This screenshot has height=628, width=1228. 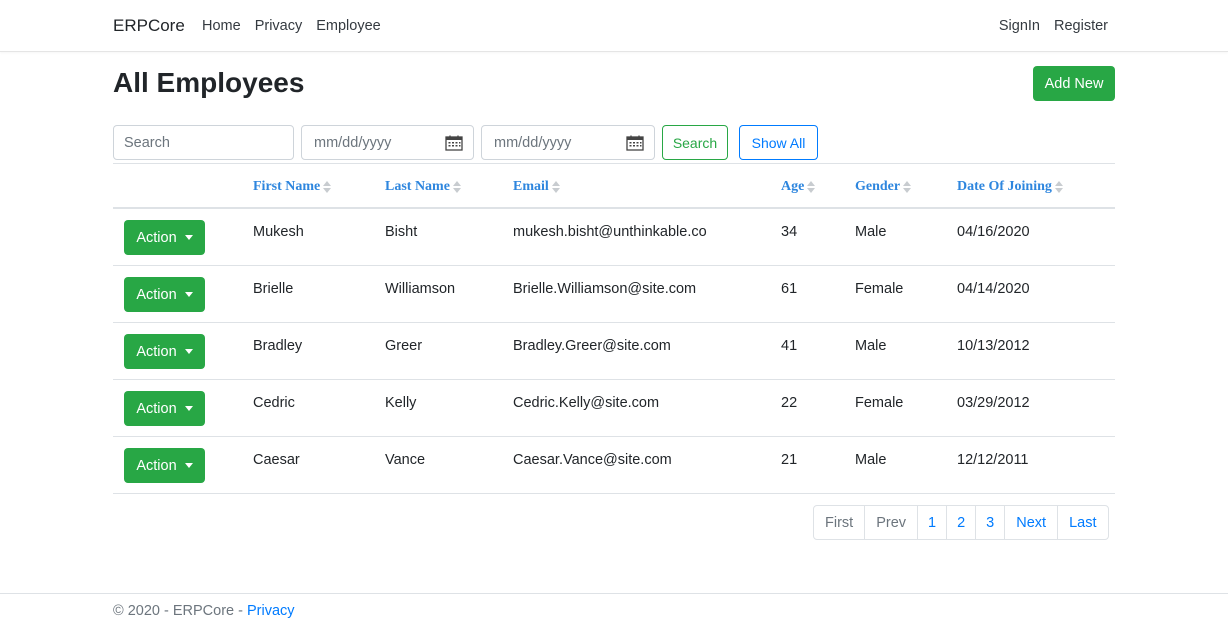 I want to click on column-header-label: Age, so click(x=793, y=186).